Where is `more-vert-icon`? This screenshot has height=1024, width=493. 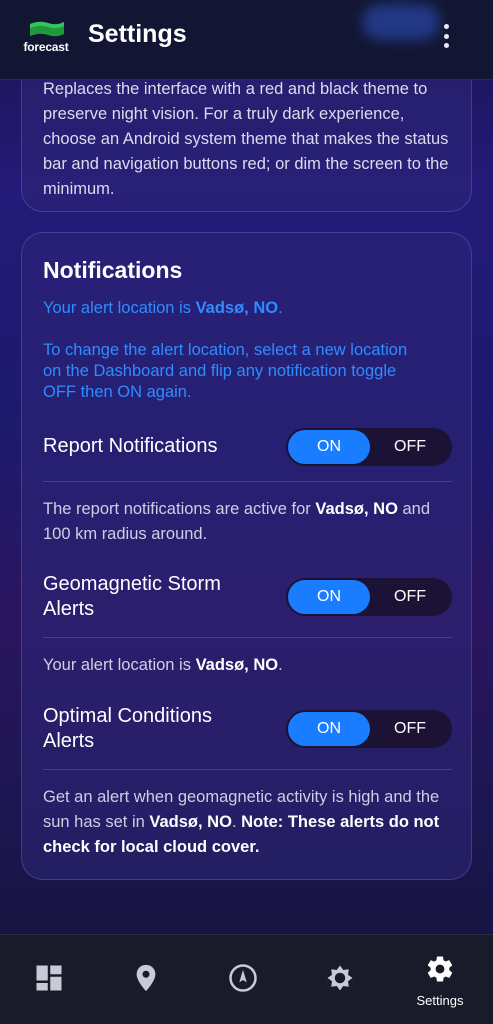 more-vert-icon is located at coordinates (446, 36).